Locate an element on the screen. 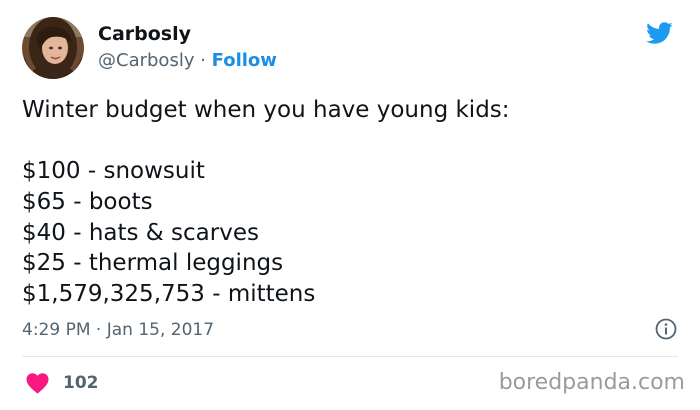  like-count: 102 is located at coordinates (81, 383).